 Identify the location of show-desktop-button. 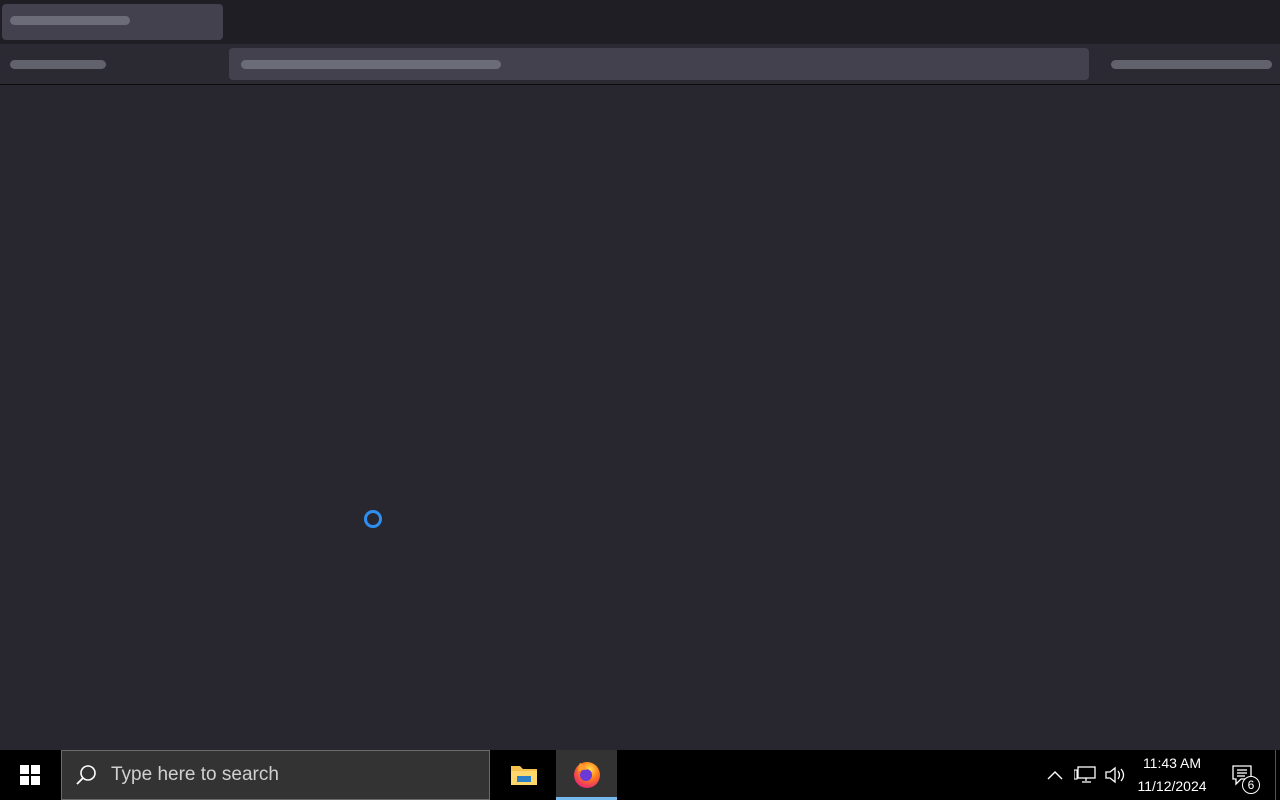
(1277, 775).